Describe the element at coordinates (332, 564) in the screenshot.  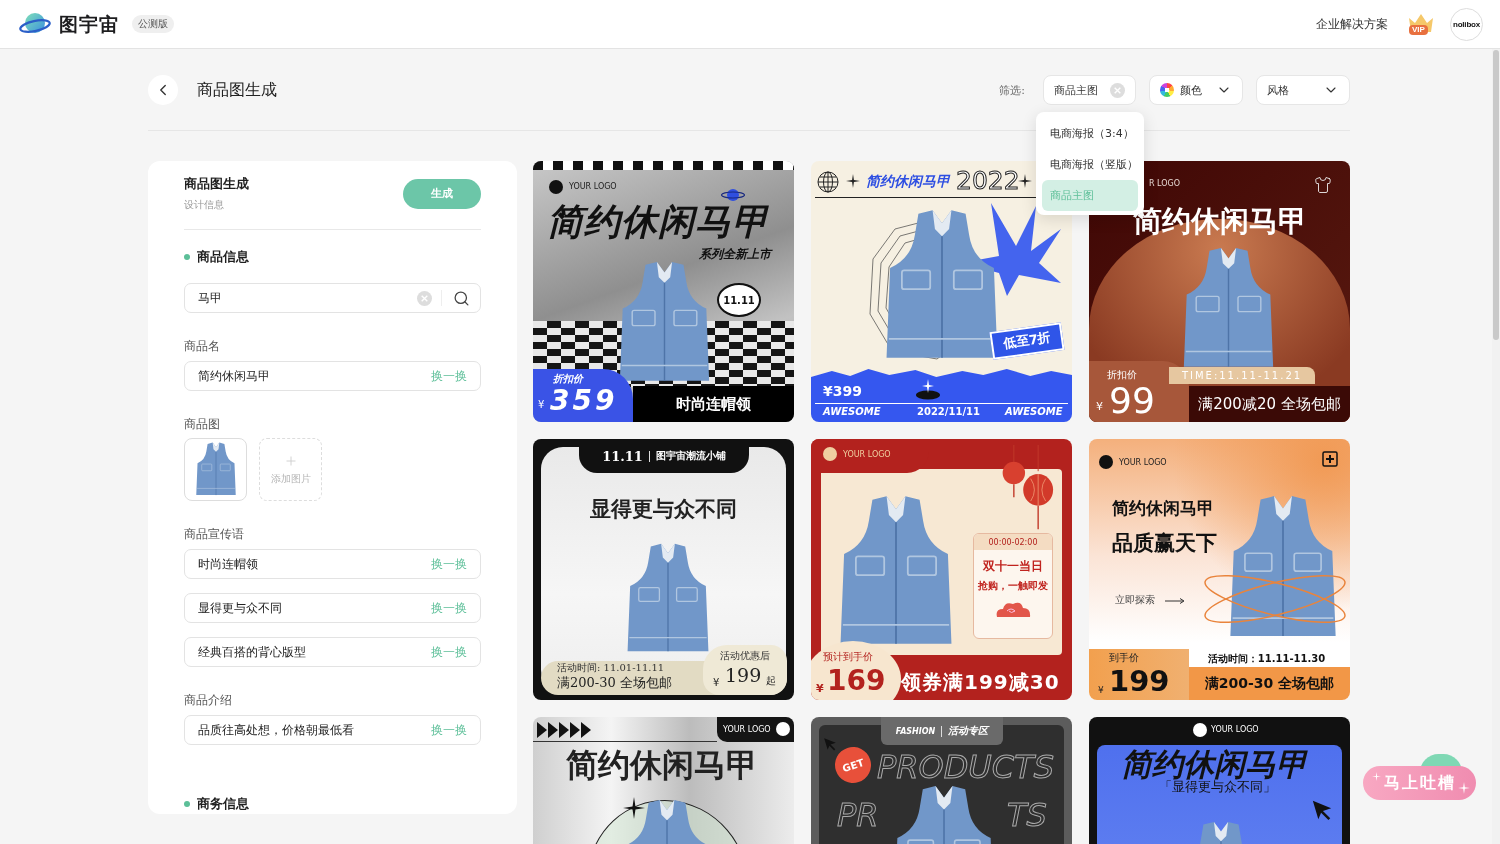
I see `text-field: 时尚连帽领 换一换` at that location.